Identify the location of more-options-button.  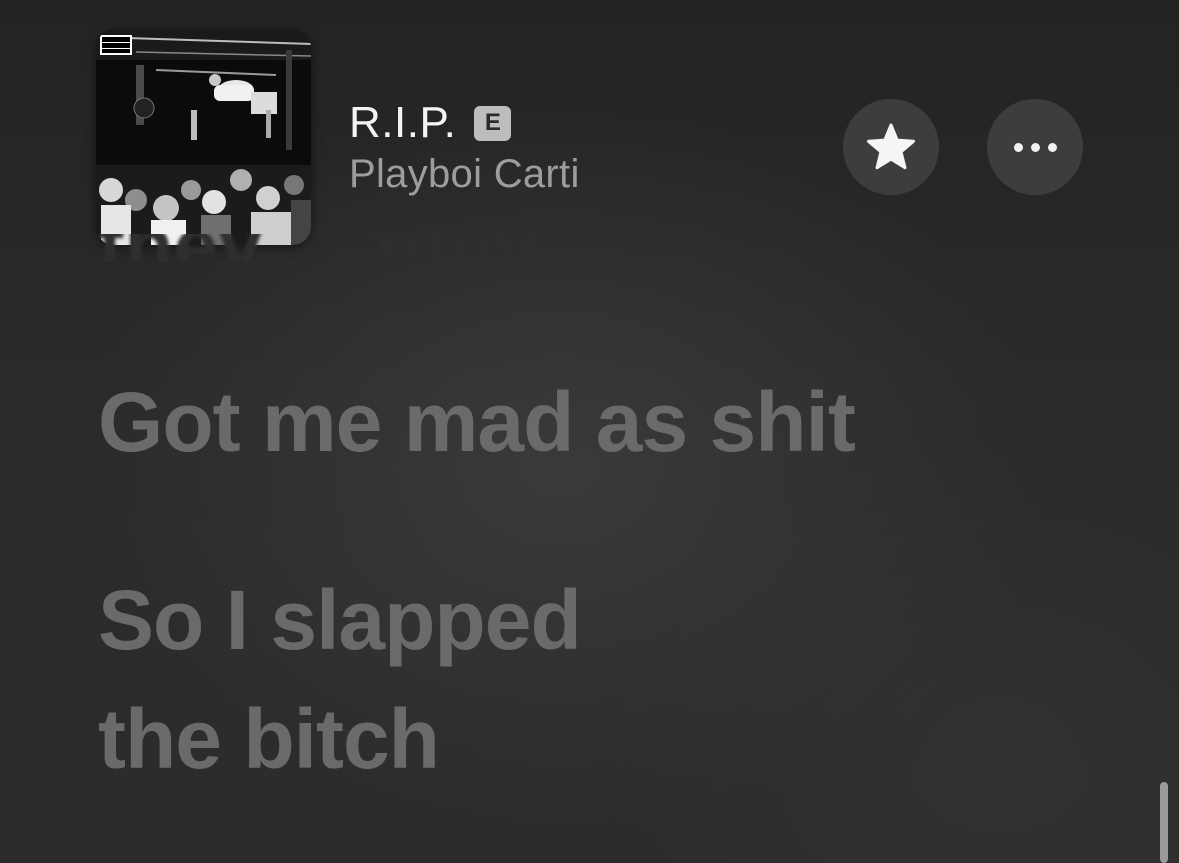
(1035, 147).